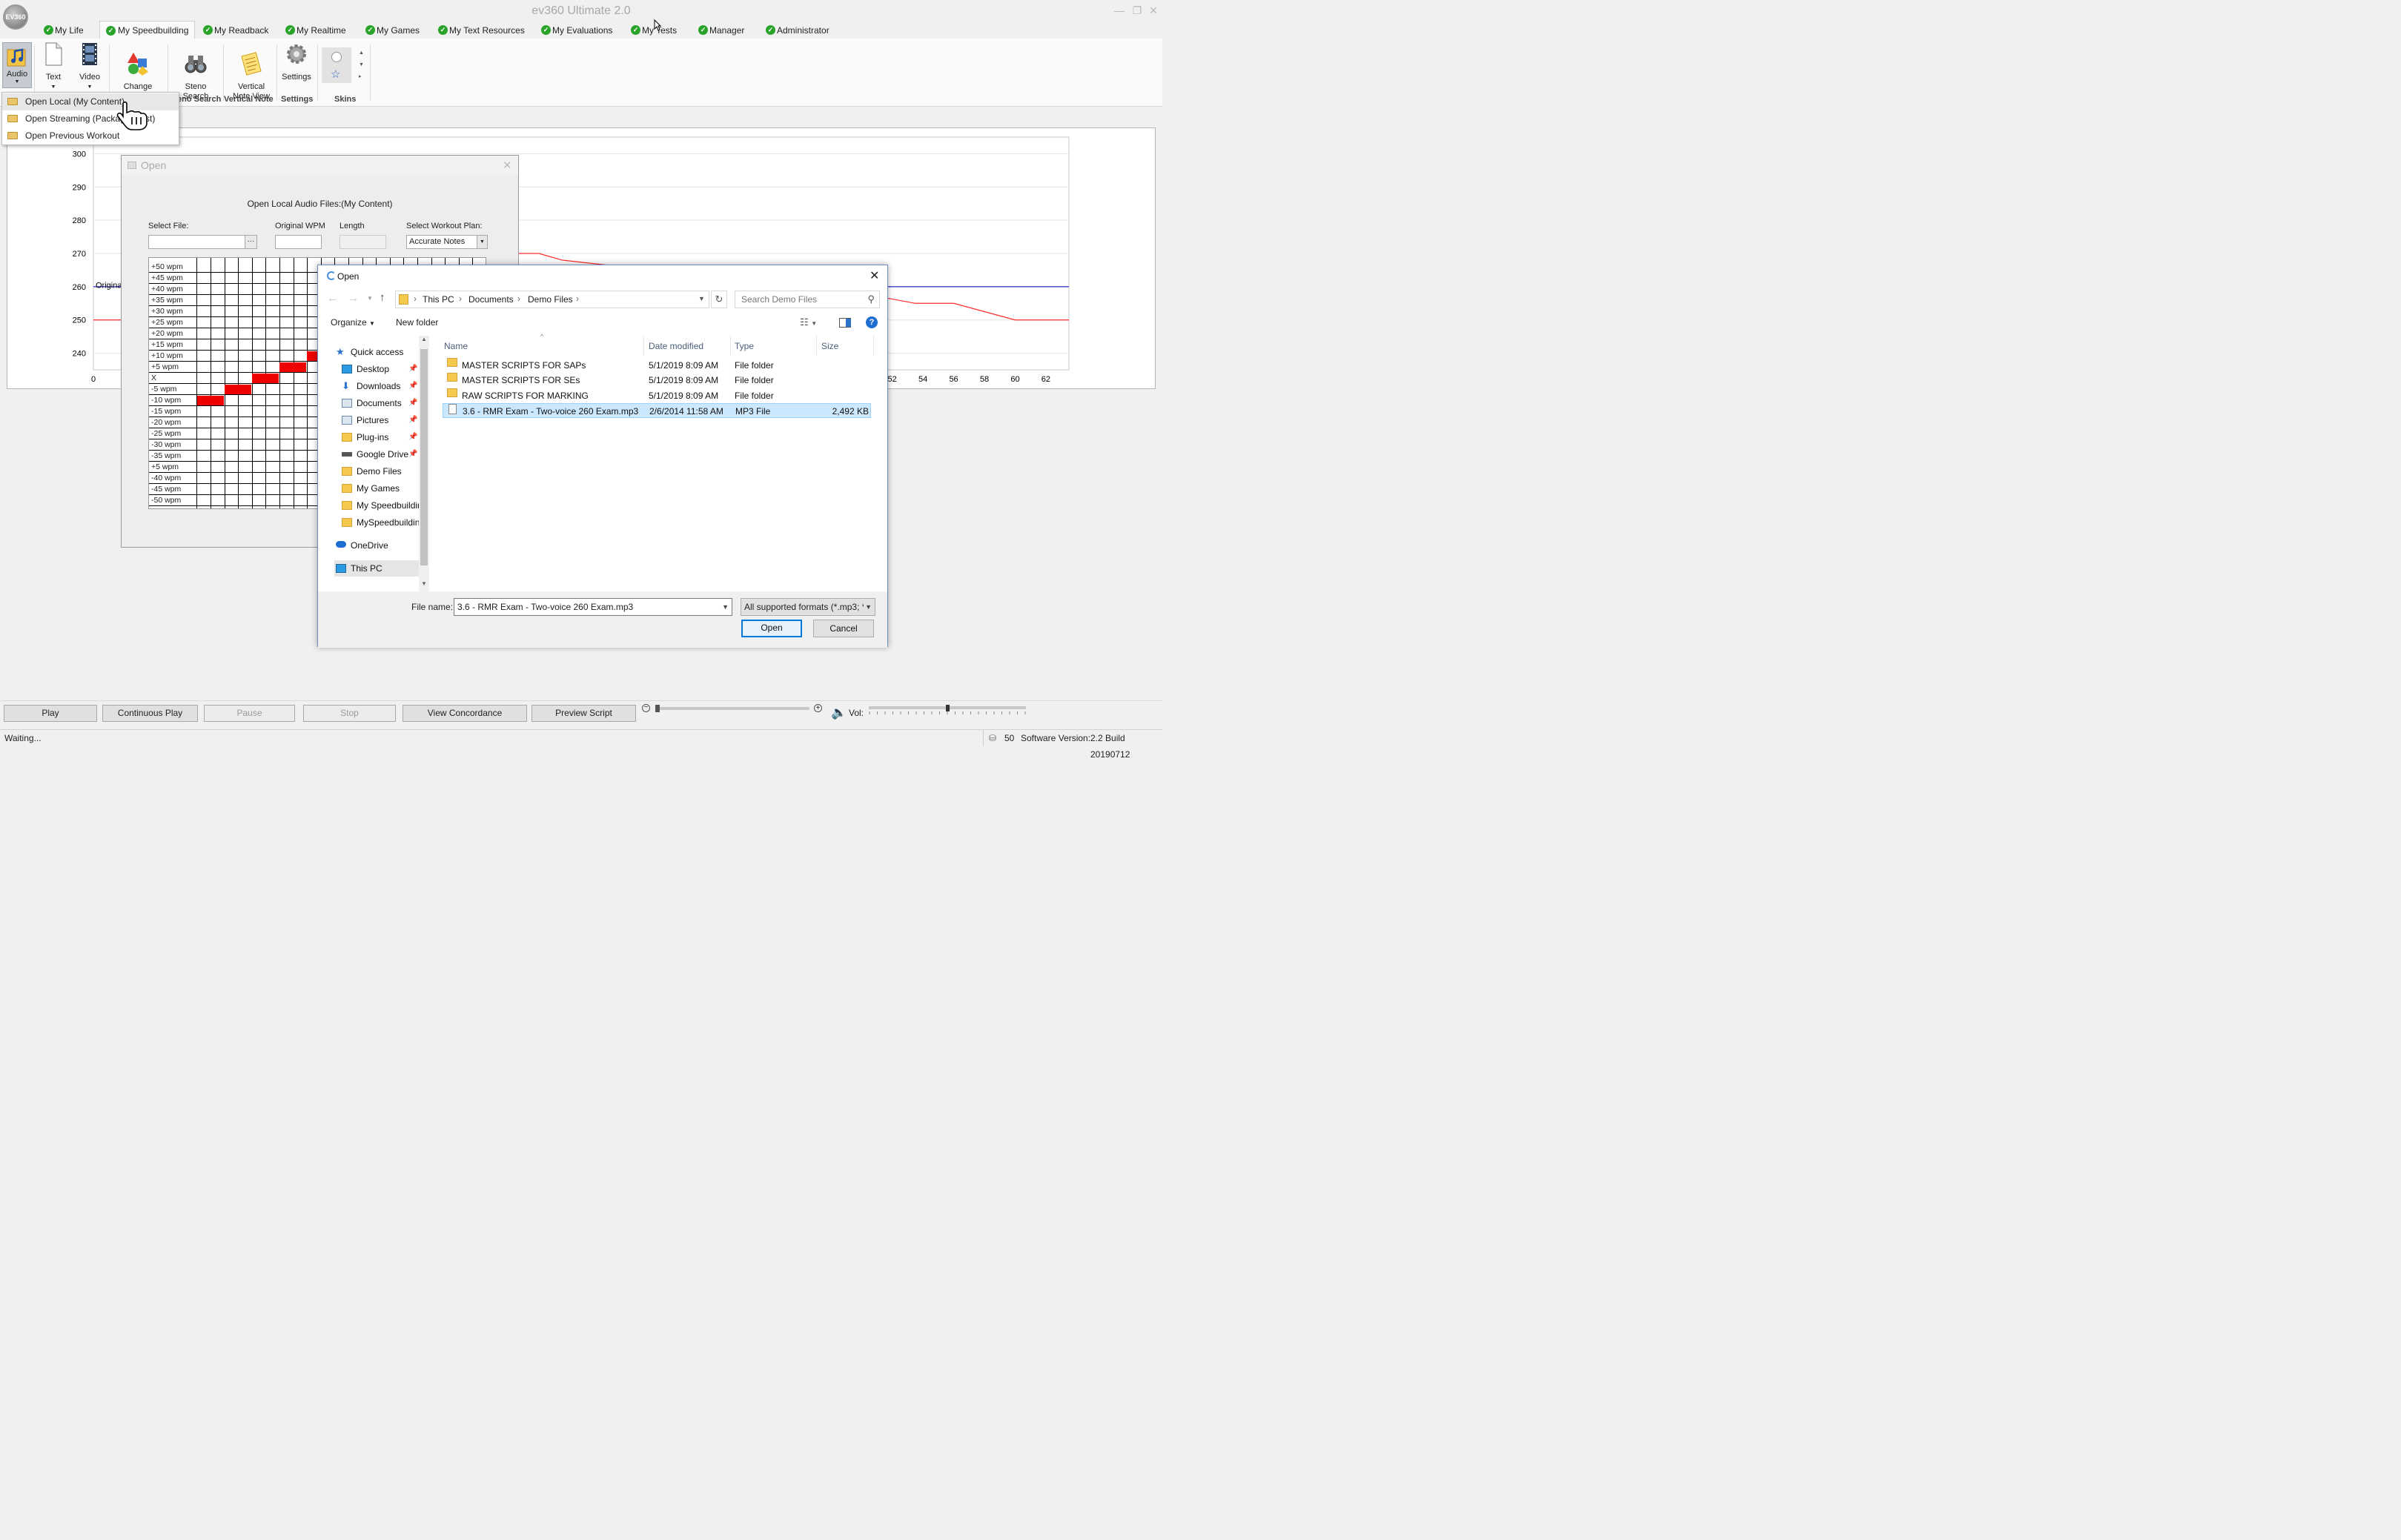 The height and width of the screenshot is (1540, 2401). I want to click on video-button: Video ▼, so click(89, 67).